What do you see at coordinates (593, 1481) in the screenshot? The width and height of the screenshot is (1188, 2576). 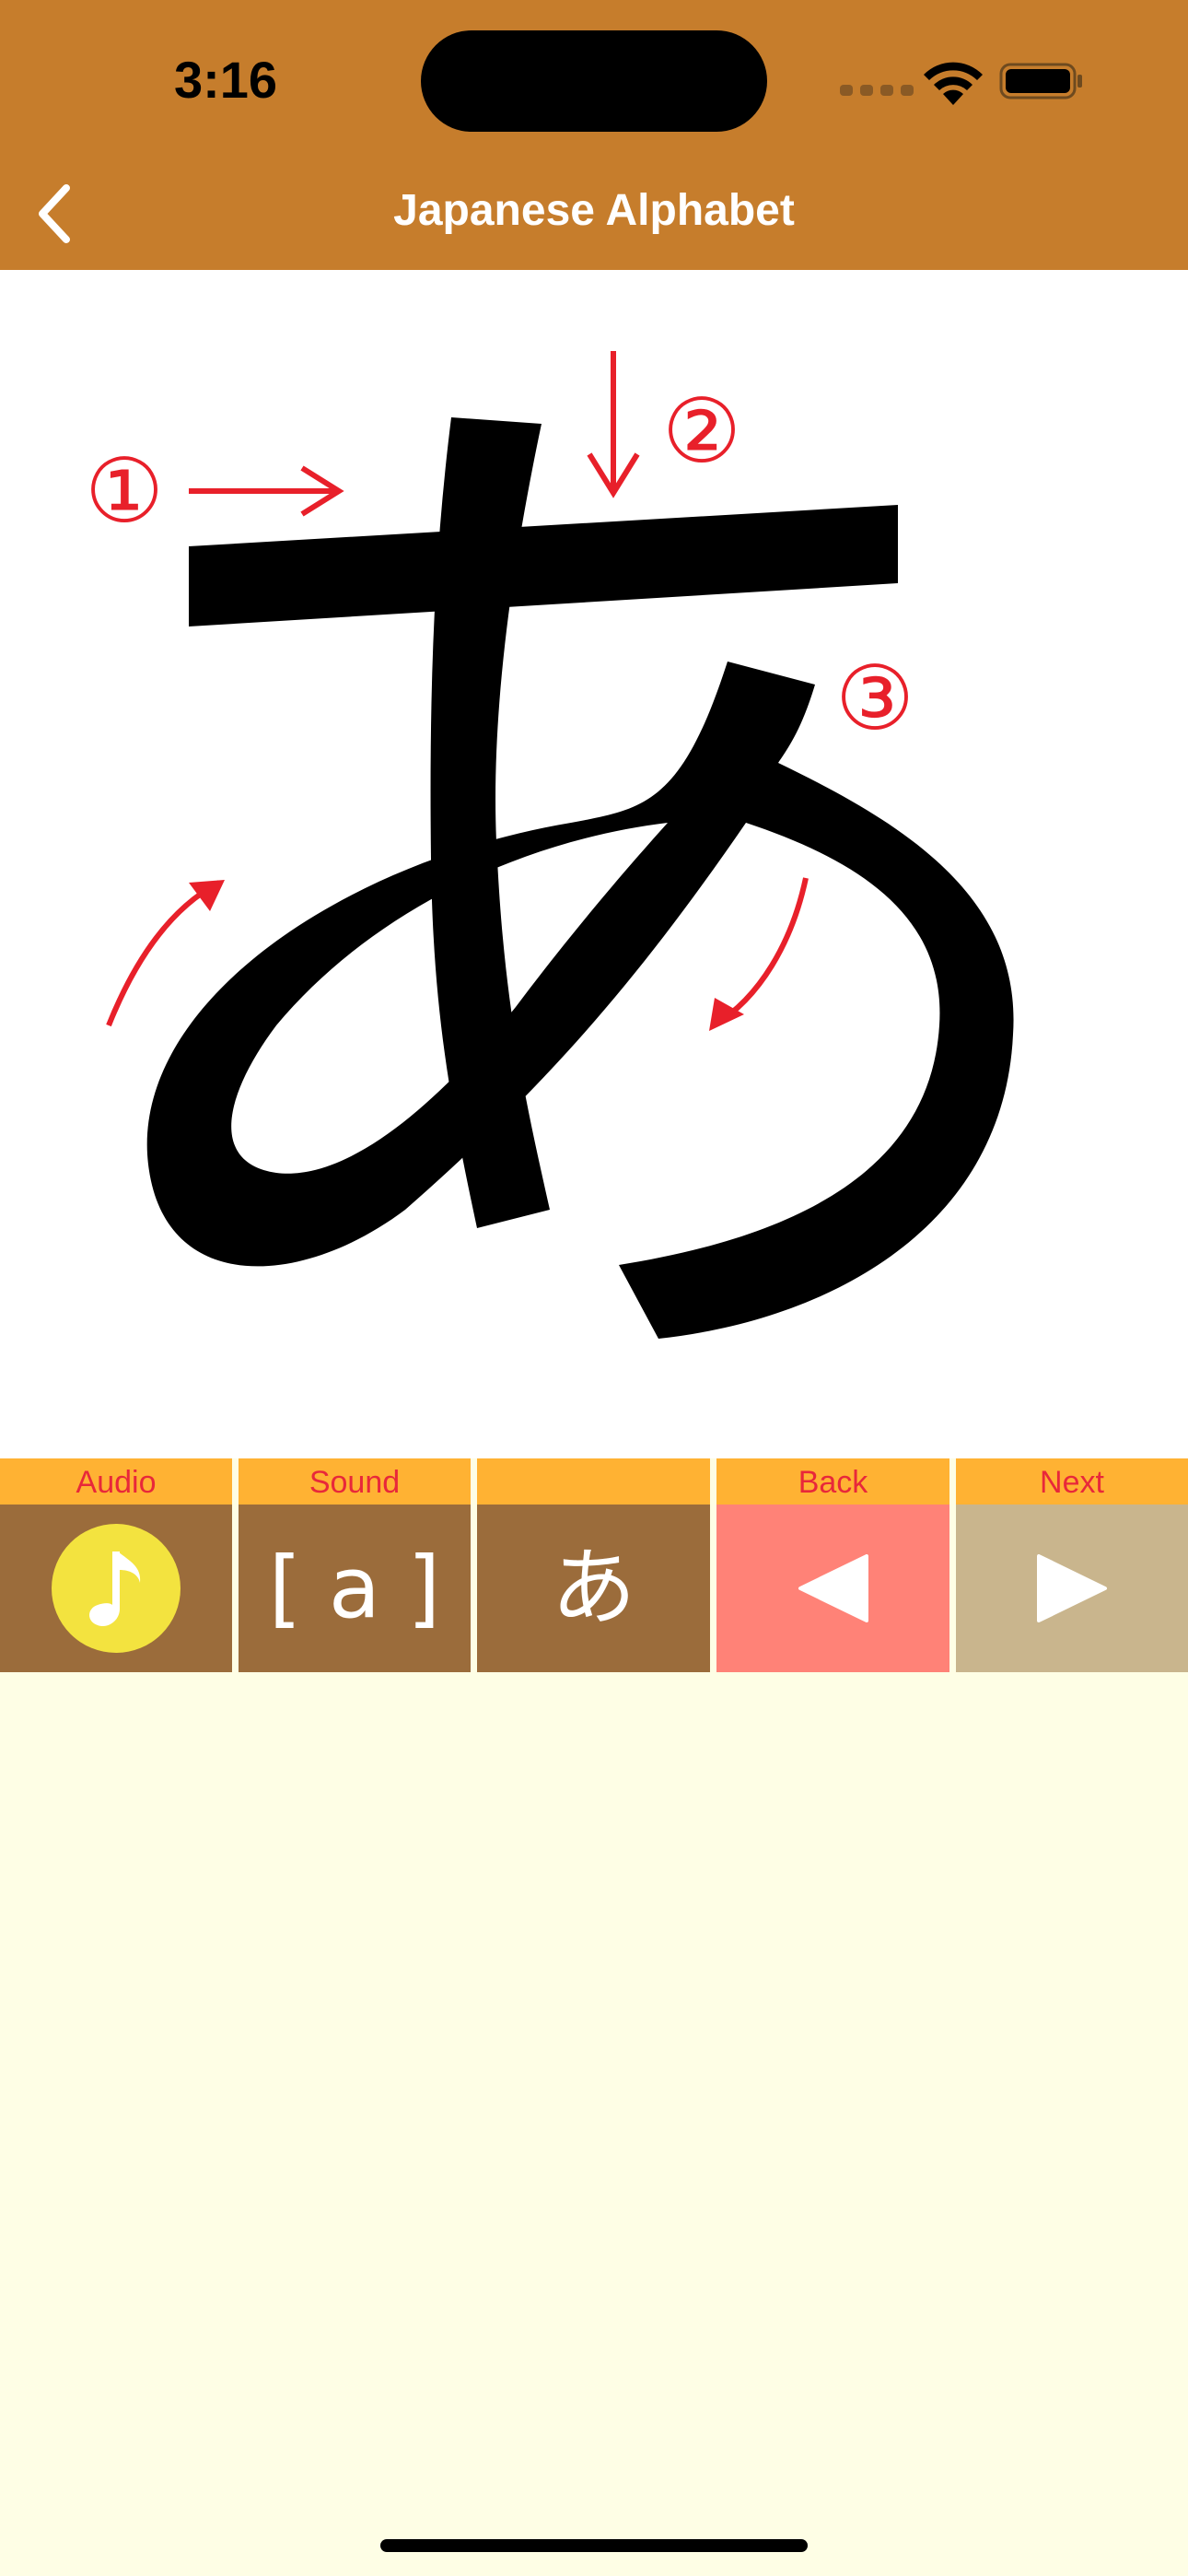 I see `character-label` at bounding box center [593, 1481].